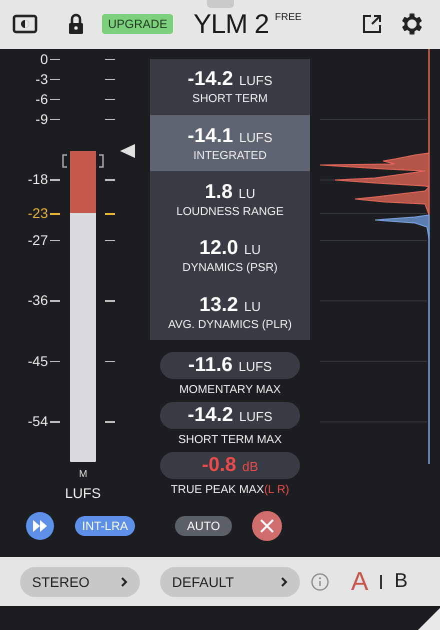 The image size is (440, 630). Describe the element at coordinates (372, 24) in the screenshot. I see `external-link-icon` at that location.